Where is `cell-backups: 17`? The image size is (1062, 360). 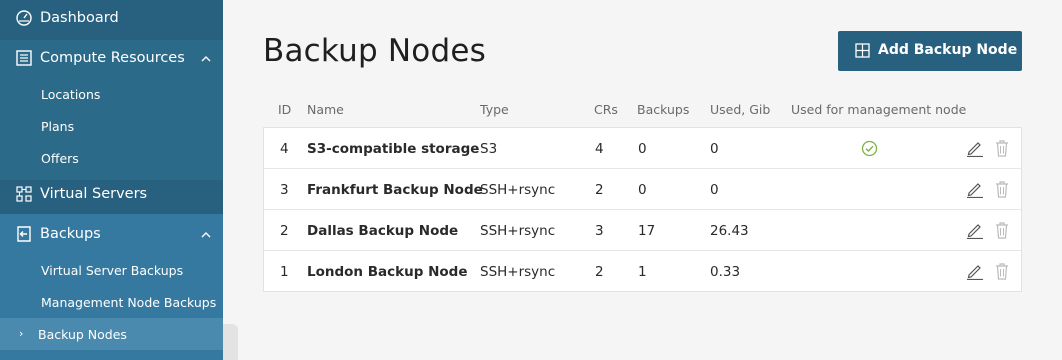 cell-backups: 17 is located at coordinates (647, 231).